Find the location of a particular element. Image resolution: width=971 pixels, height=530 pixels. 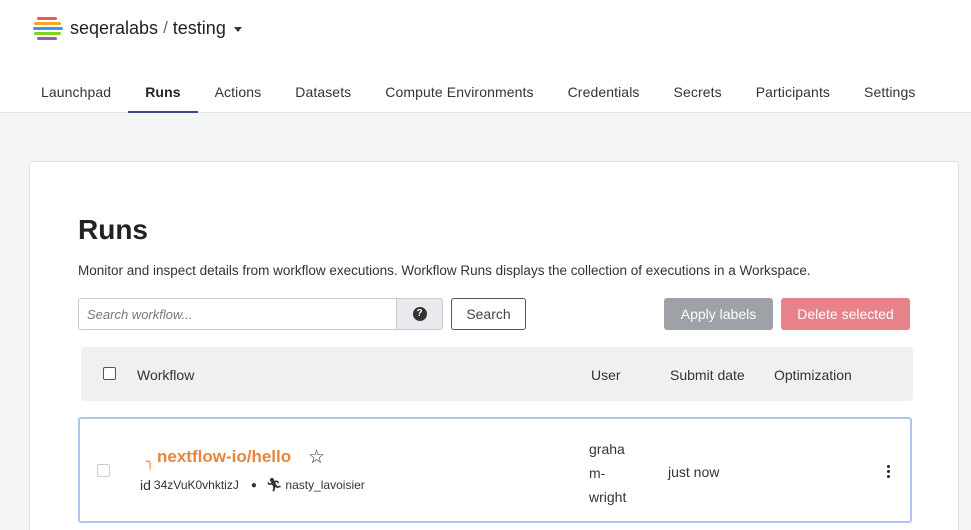

search-button: Search is located at coordinates (488, 314).